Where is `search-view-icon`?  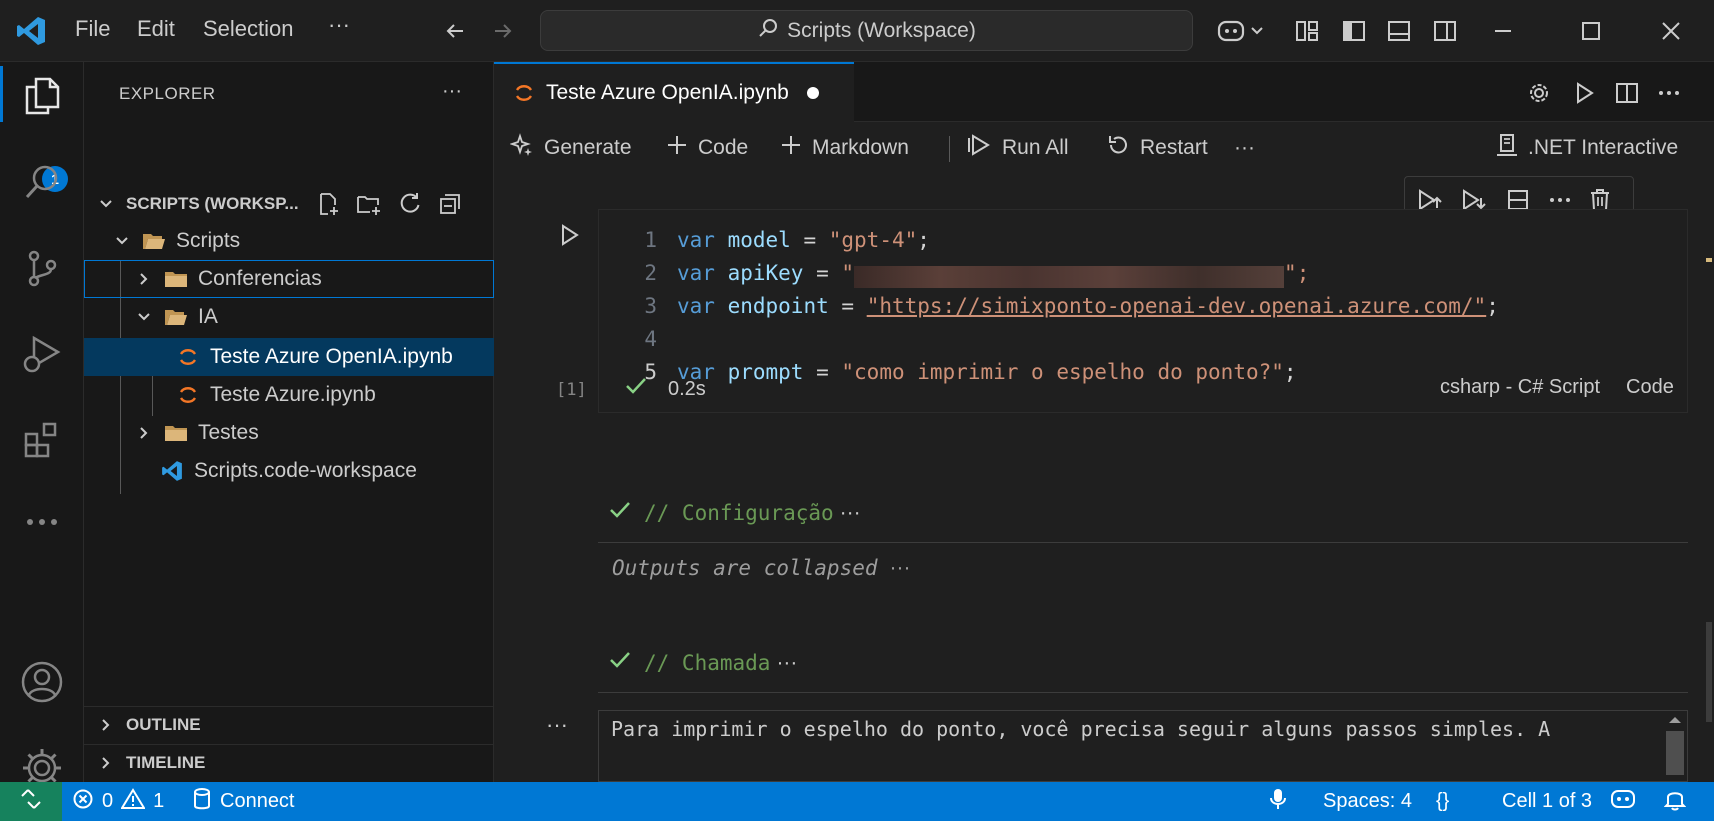
search-view-icon is located at coordinates (42, 182).